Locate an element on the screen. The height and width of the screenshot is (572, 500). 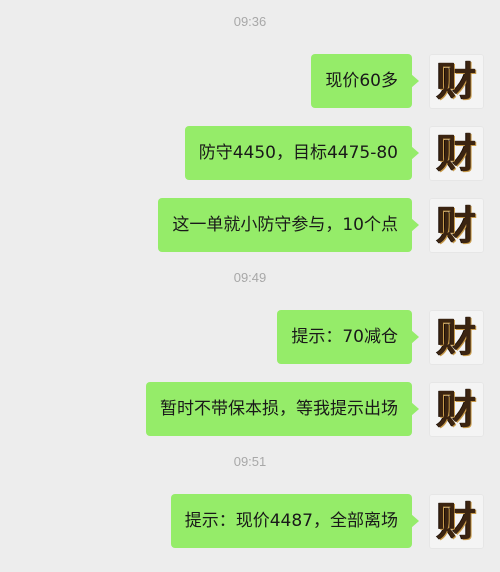
message-row: 暂时不带保本损，等我提示出场 财 is located at coordinates (315, 410).